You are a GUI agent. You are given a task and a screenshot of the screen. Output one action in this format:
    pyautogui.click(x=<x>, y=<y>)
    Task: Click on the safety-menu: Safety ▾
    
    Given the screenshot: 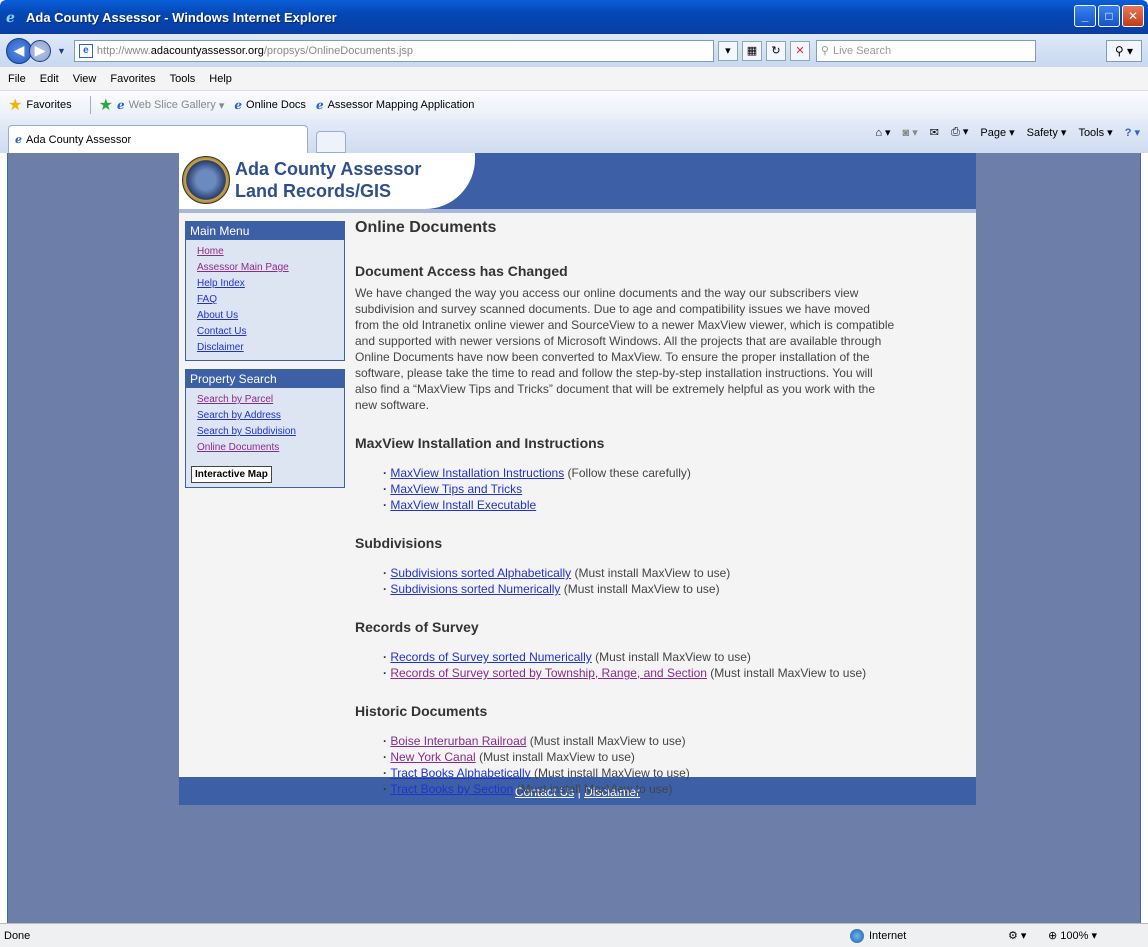 What is the action you would take?
    pyautogui.click(x=1047, y=132)
    